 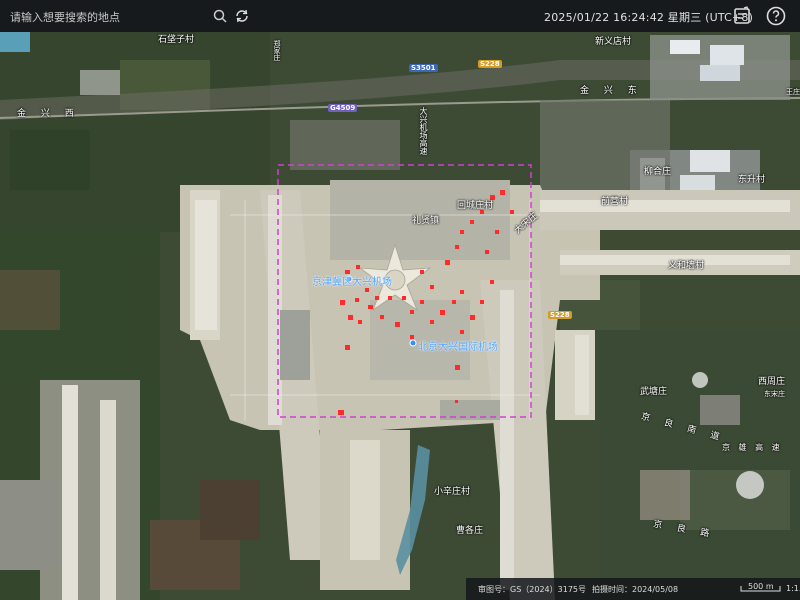 I want to click on scale-label: 500 m, so click(x=761, y=586).